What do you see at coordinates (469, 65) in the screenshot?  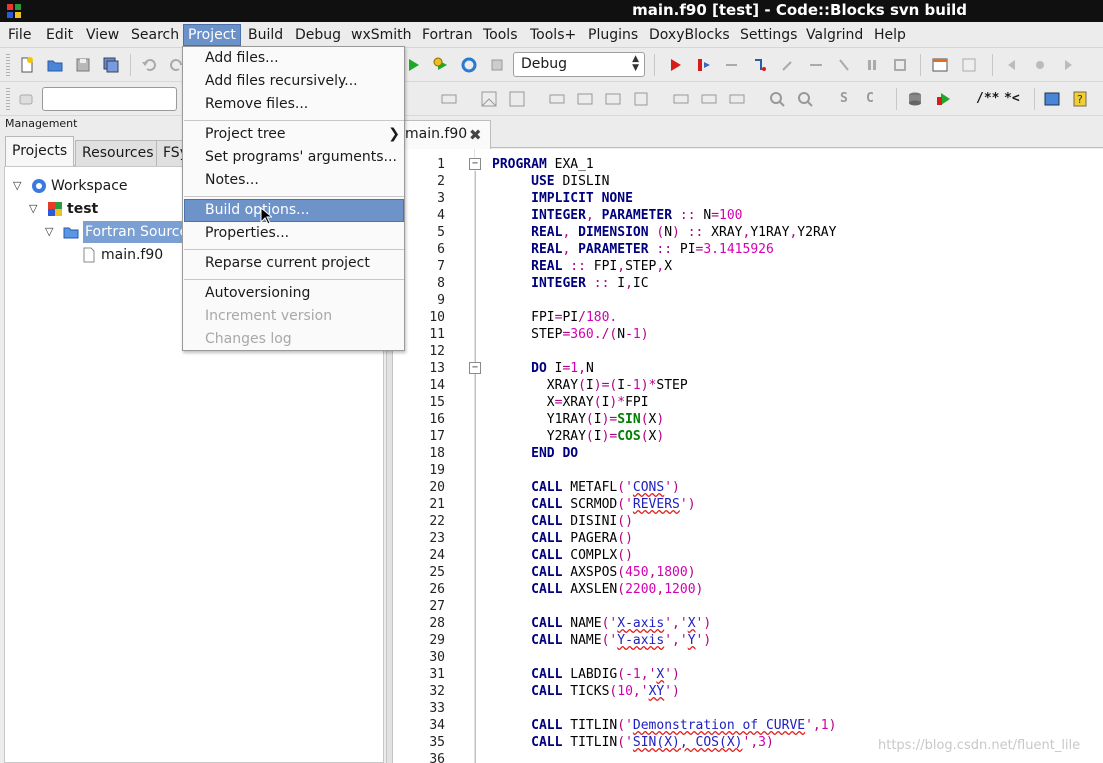 I see `rebuild-icon` at bounding box center [469, 65].